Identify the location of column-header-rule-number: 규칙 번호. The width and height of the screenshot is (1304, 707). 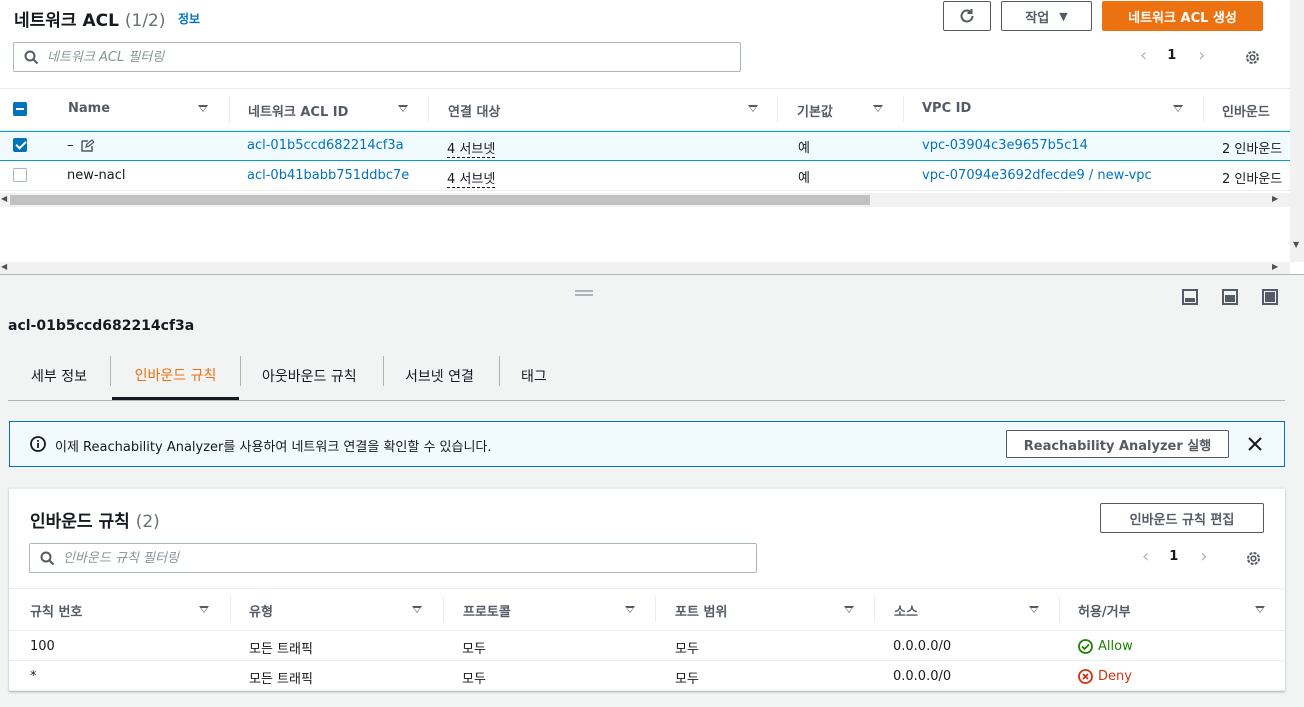
(56, 610).